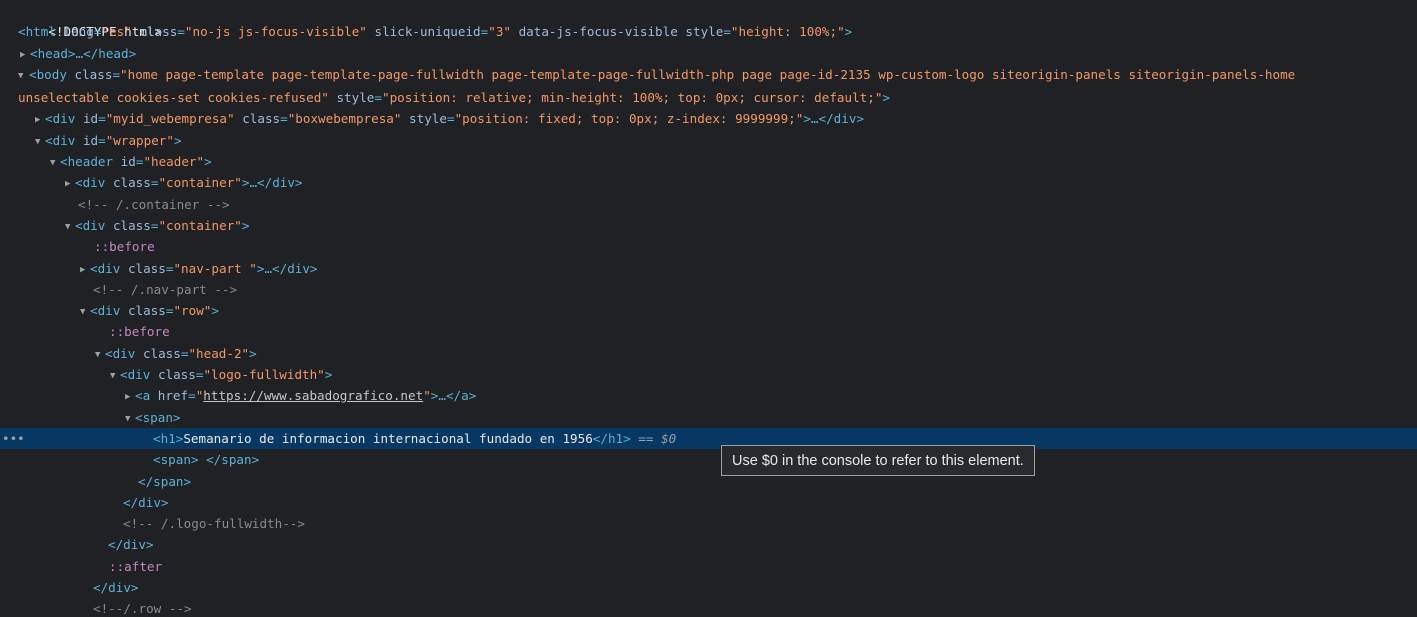 The width and height of the screenshot is (1417, 617). What do you see at coordinates (708, 607) in the screenshot?
I see `comment-row-node: <!--/.row -->` at bounding box center [708, 607].